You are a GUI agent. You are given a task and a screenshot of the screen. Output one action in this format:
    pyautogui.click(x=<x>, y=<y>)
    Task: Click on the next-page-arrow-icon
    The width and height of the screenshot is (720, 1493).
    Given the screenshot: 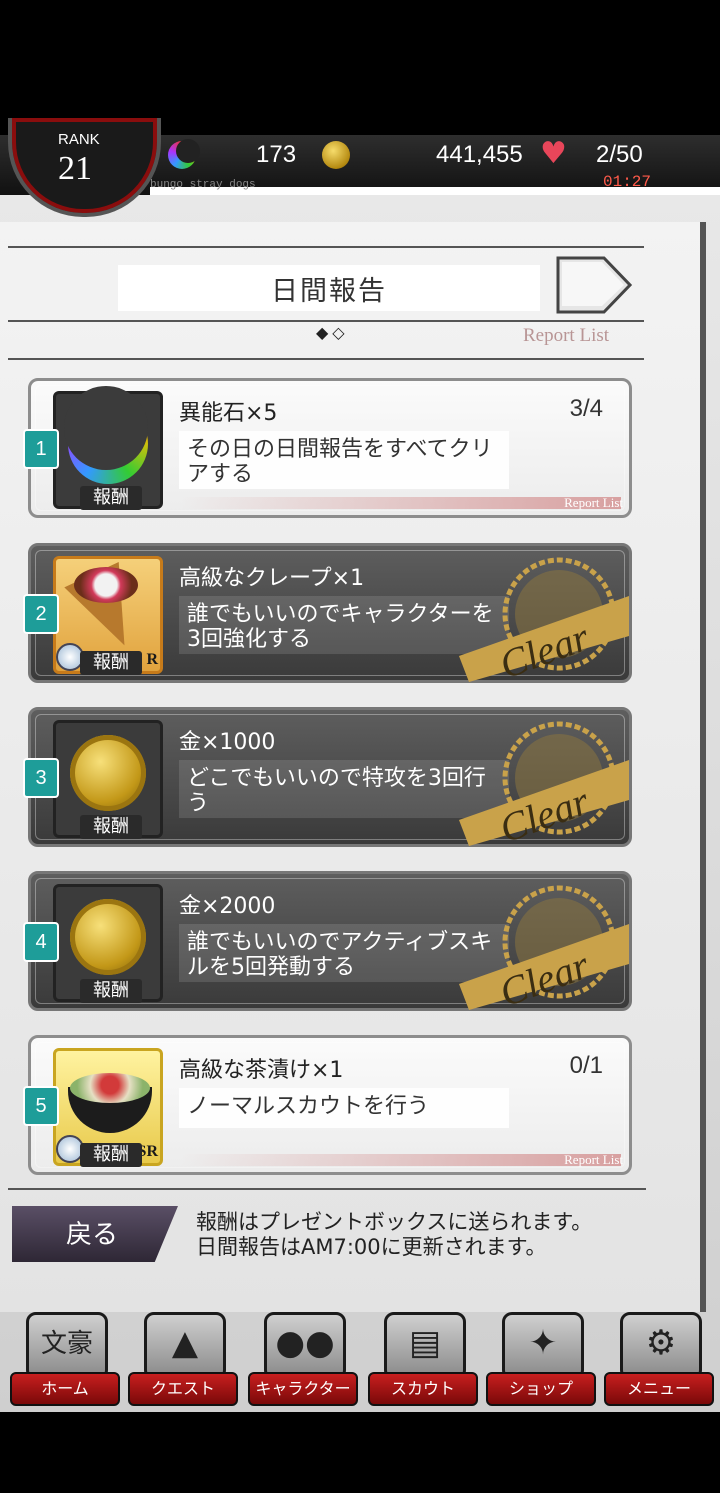 What is the action you would take?
    pyautogui.click(x=594, y=285)
    